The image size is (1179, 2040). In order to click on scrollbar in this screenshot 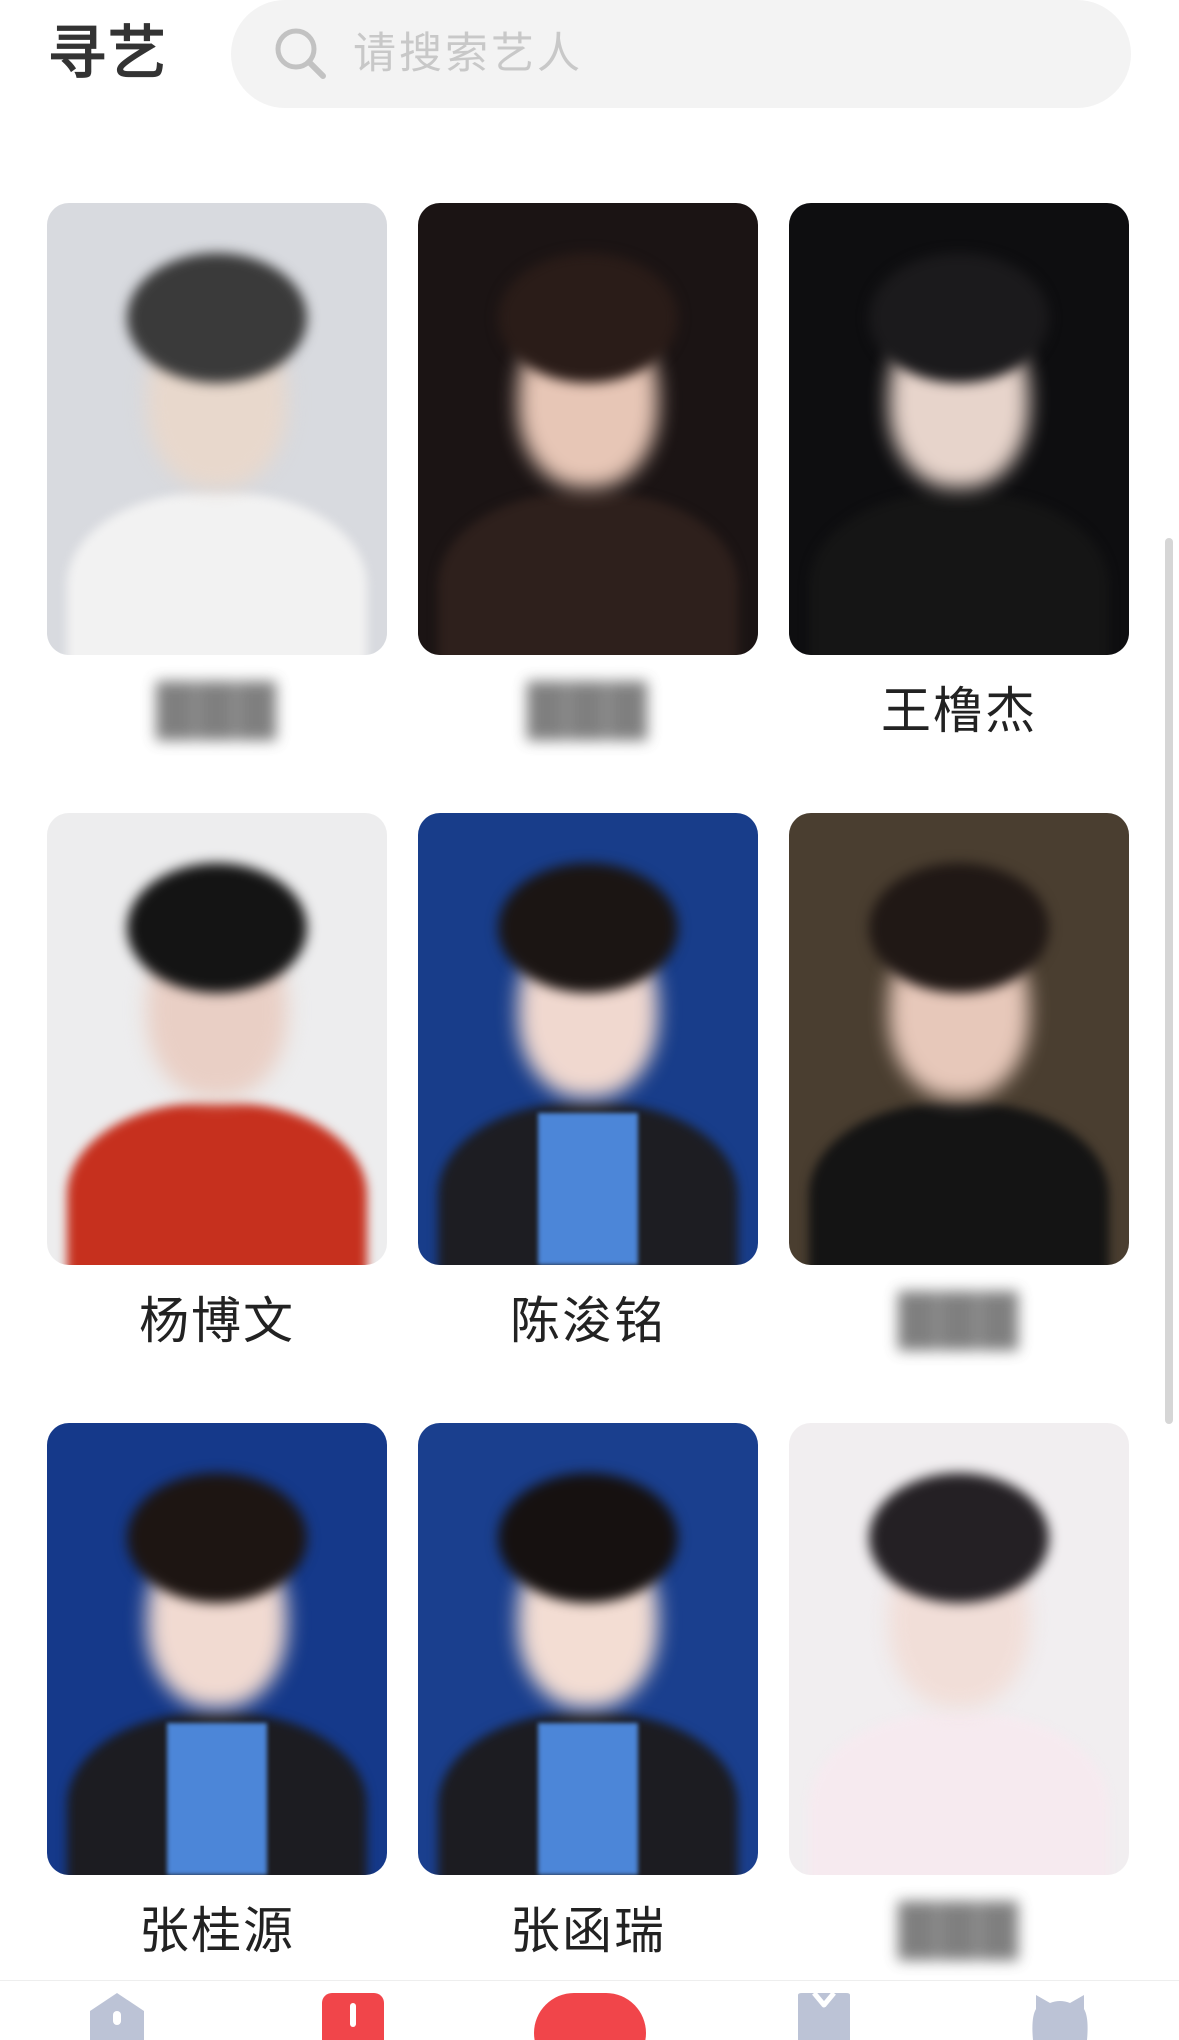, I will do `click(1169, 981)`.